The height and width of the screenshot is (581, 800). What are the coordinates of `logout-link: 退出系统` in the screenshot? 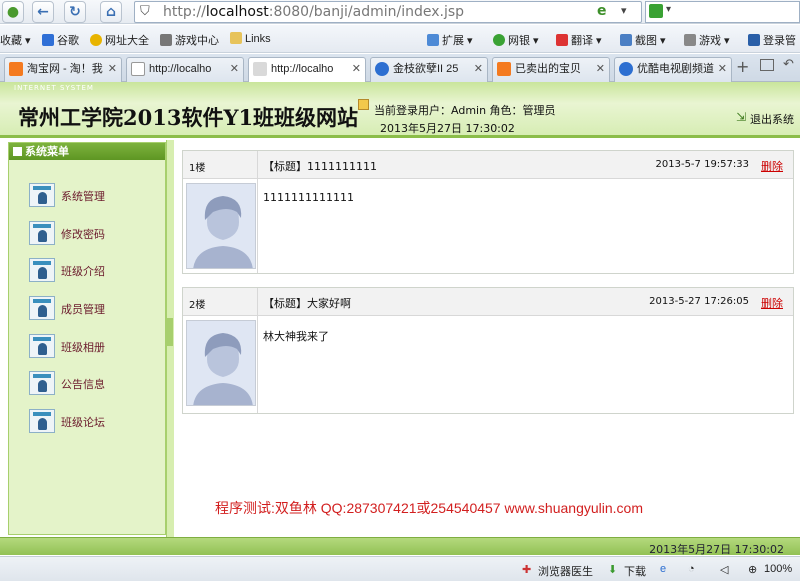 It's located at (772, 119).